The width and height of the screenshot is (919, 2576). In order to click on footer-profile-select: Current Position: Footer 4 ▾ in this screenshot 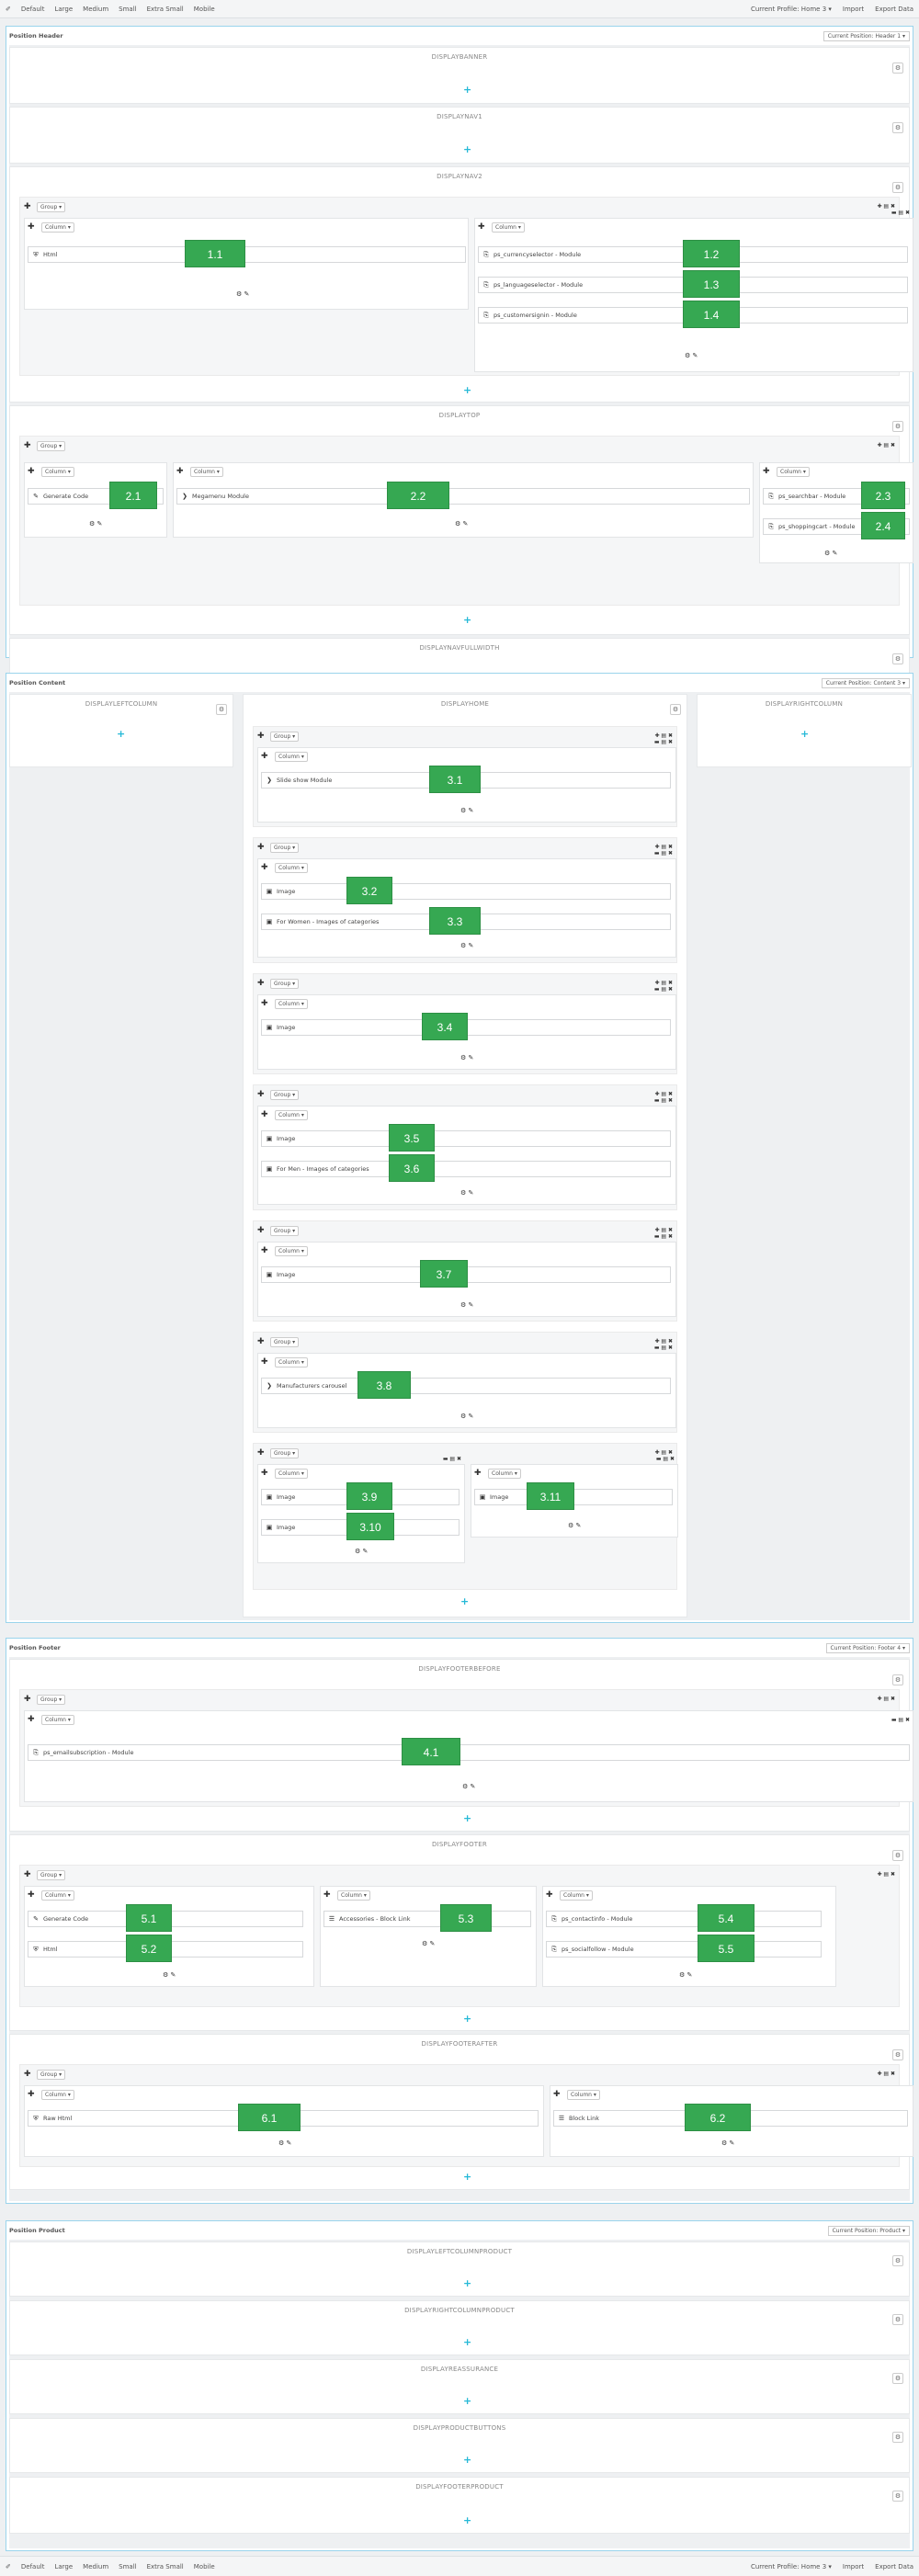, I will do `click(867, 1647)`.